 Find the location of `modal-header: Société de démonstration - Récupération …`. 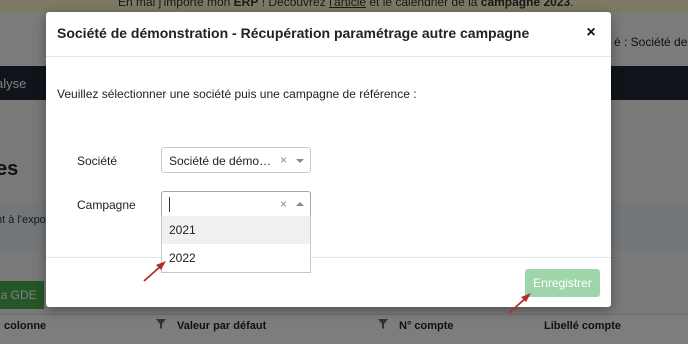

modal-header: Société de démonstration - Récupération … is located at coordinates (328, 34).